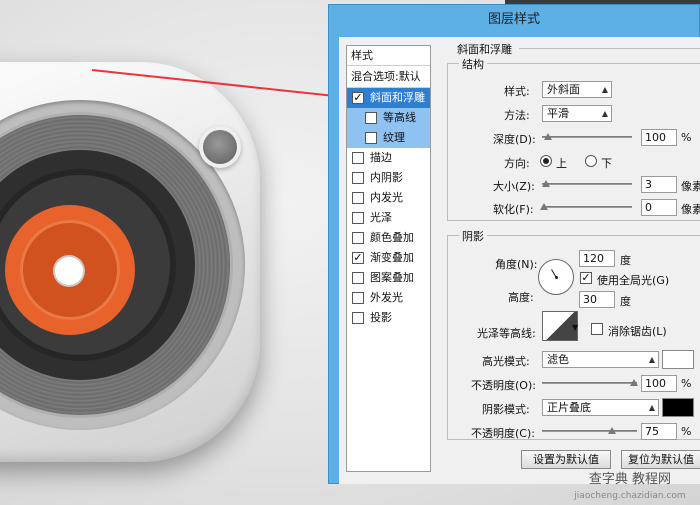  I want to click on direction-up-label: 上, so click(561, 163).